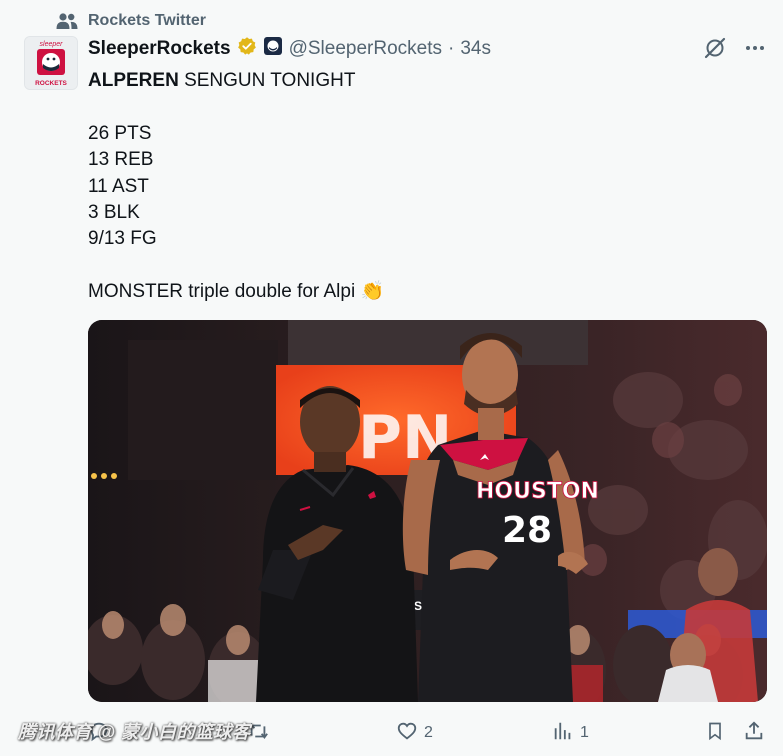  What do you see at coordinates (222, 292) in the screenshot?
I see `tweet-text-closing: MONSTER triple double for Alpi` at bounding box center [222, 292].